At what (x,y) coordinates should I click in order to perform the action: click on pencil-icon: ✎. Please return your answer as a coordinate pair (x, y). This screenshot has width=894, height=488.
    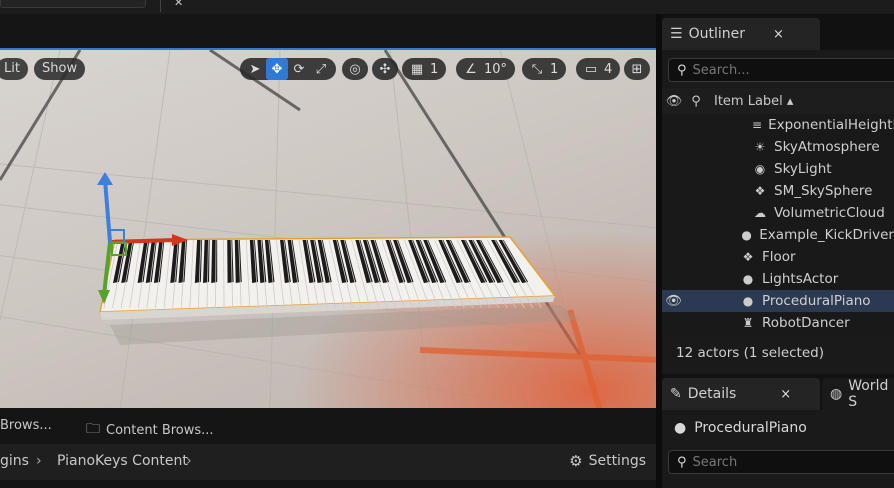
    Looking at the image, I should click on (676, 394).